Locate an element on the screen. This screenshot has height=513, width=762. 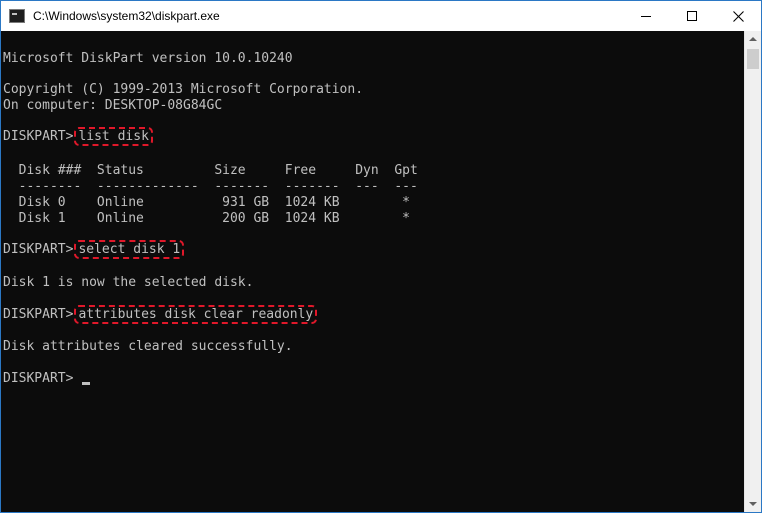
table-row: Disk 0 Online 931 GB 1024 KB * is located at coordinates (206, 202).